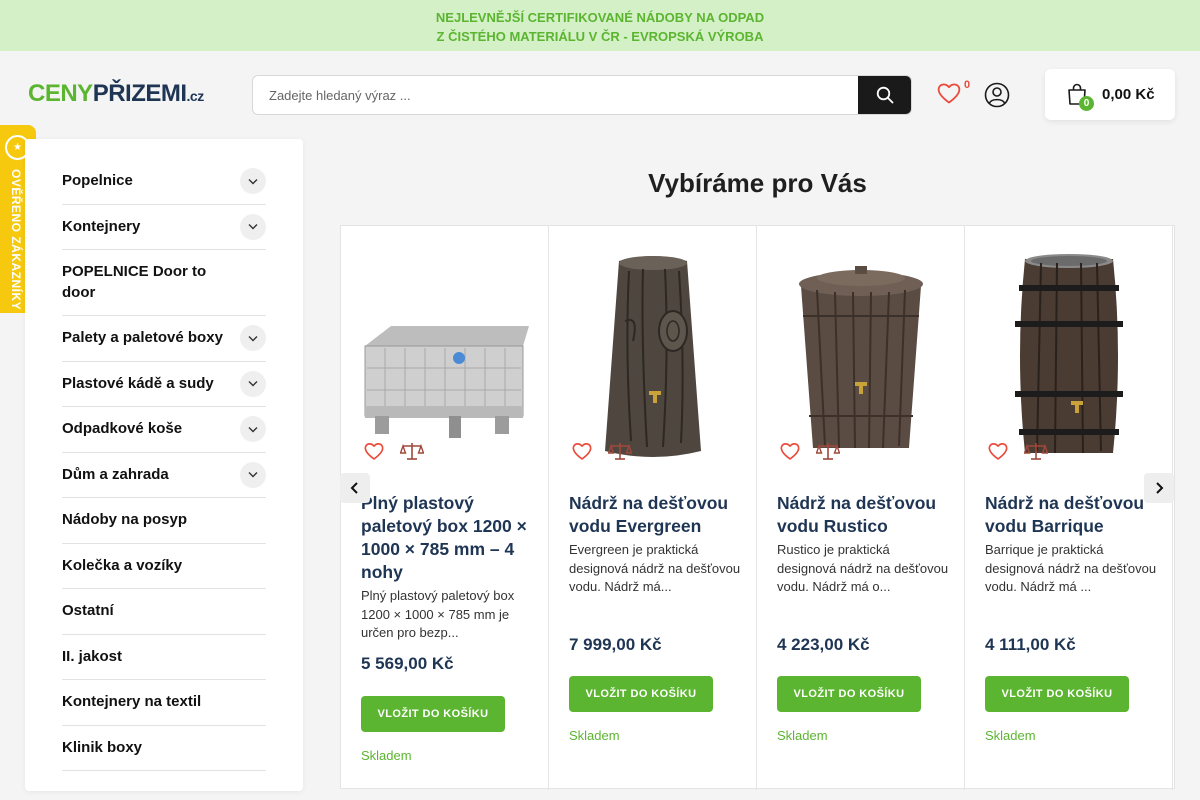 Image resolution: width=1200 pixels, height=800 pixels. Describe the element at coordinates (60, 93) in the screenshot. I see `logo-part-1: CENY` at that location.